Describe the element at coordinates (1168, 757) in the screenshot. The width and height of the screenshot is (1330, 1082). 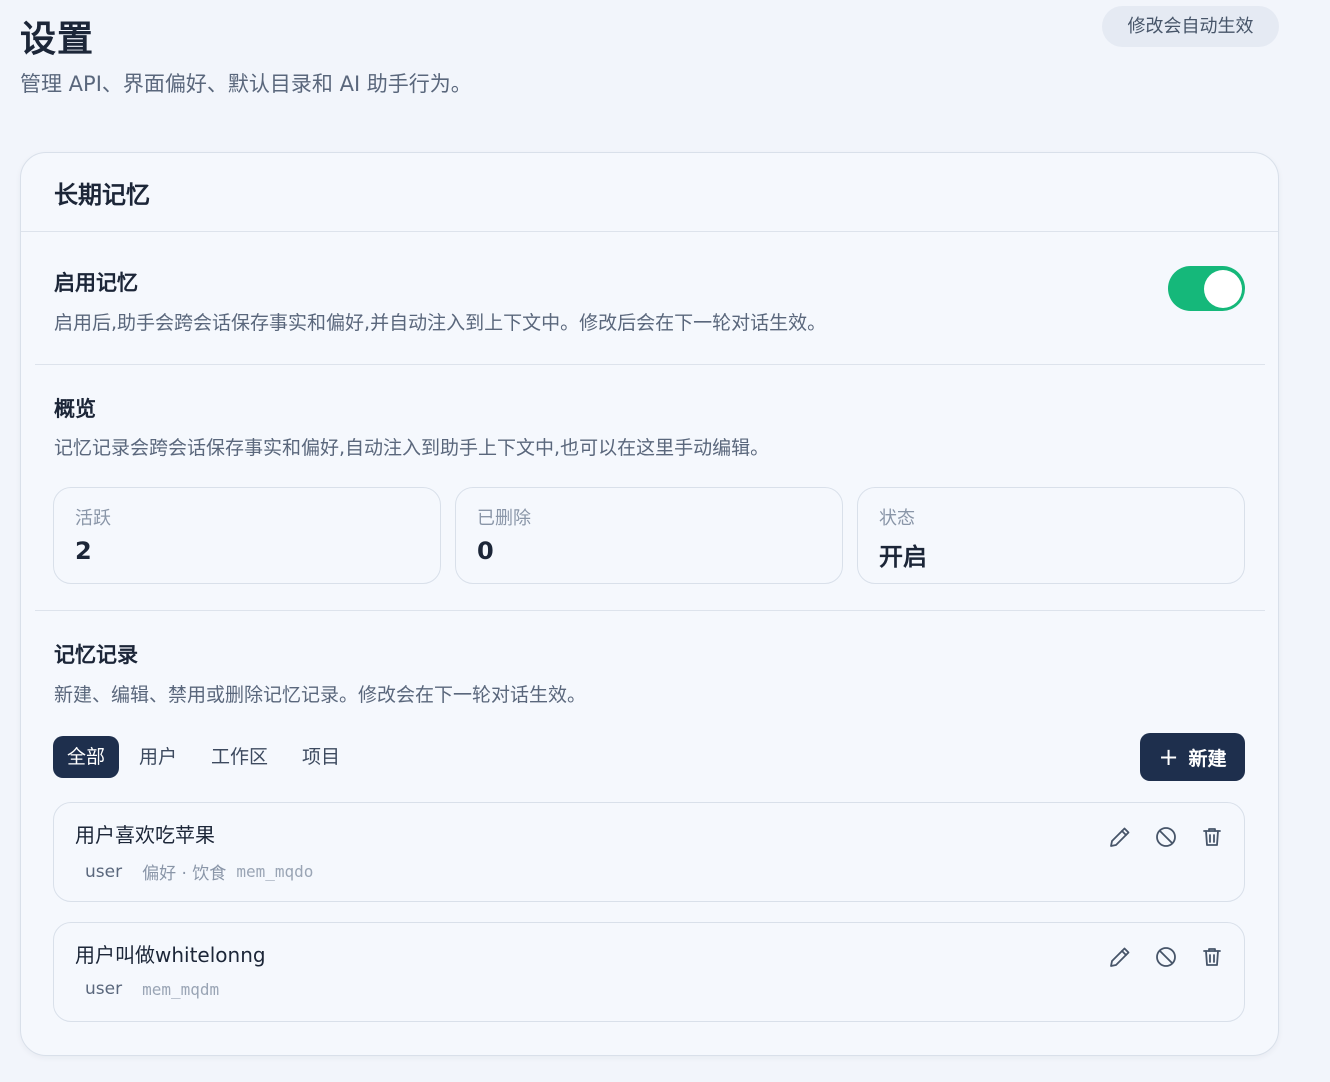
I see `plus-icon: +` at that location.